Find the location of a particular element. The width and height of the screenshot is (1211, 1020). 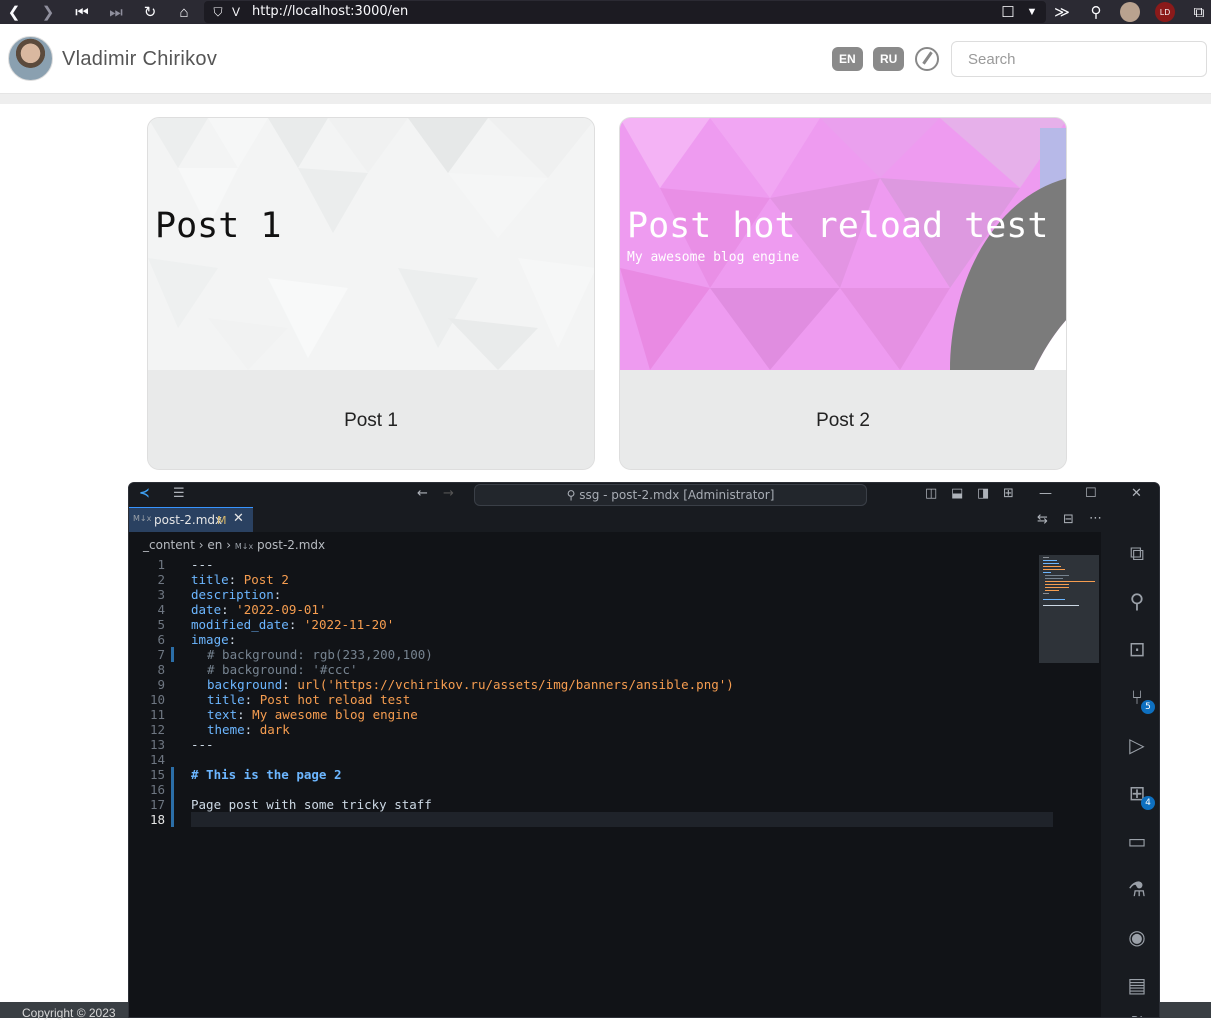

explorer-icon: ⧉ is located at coordinates (1137, 553).